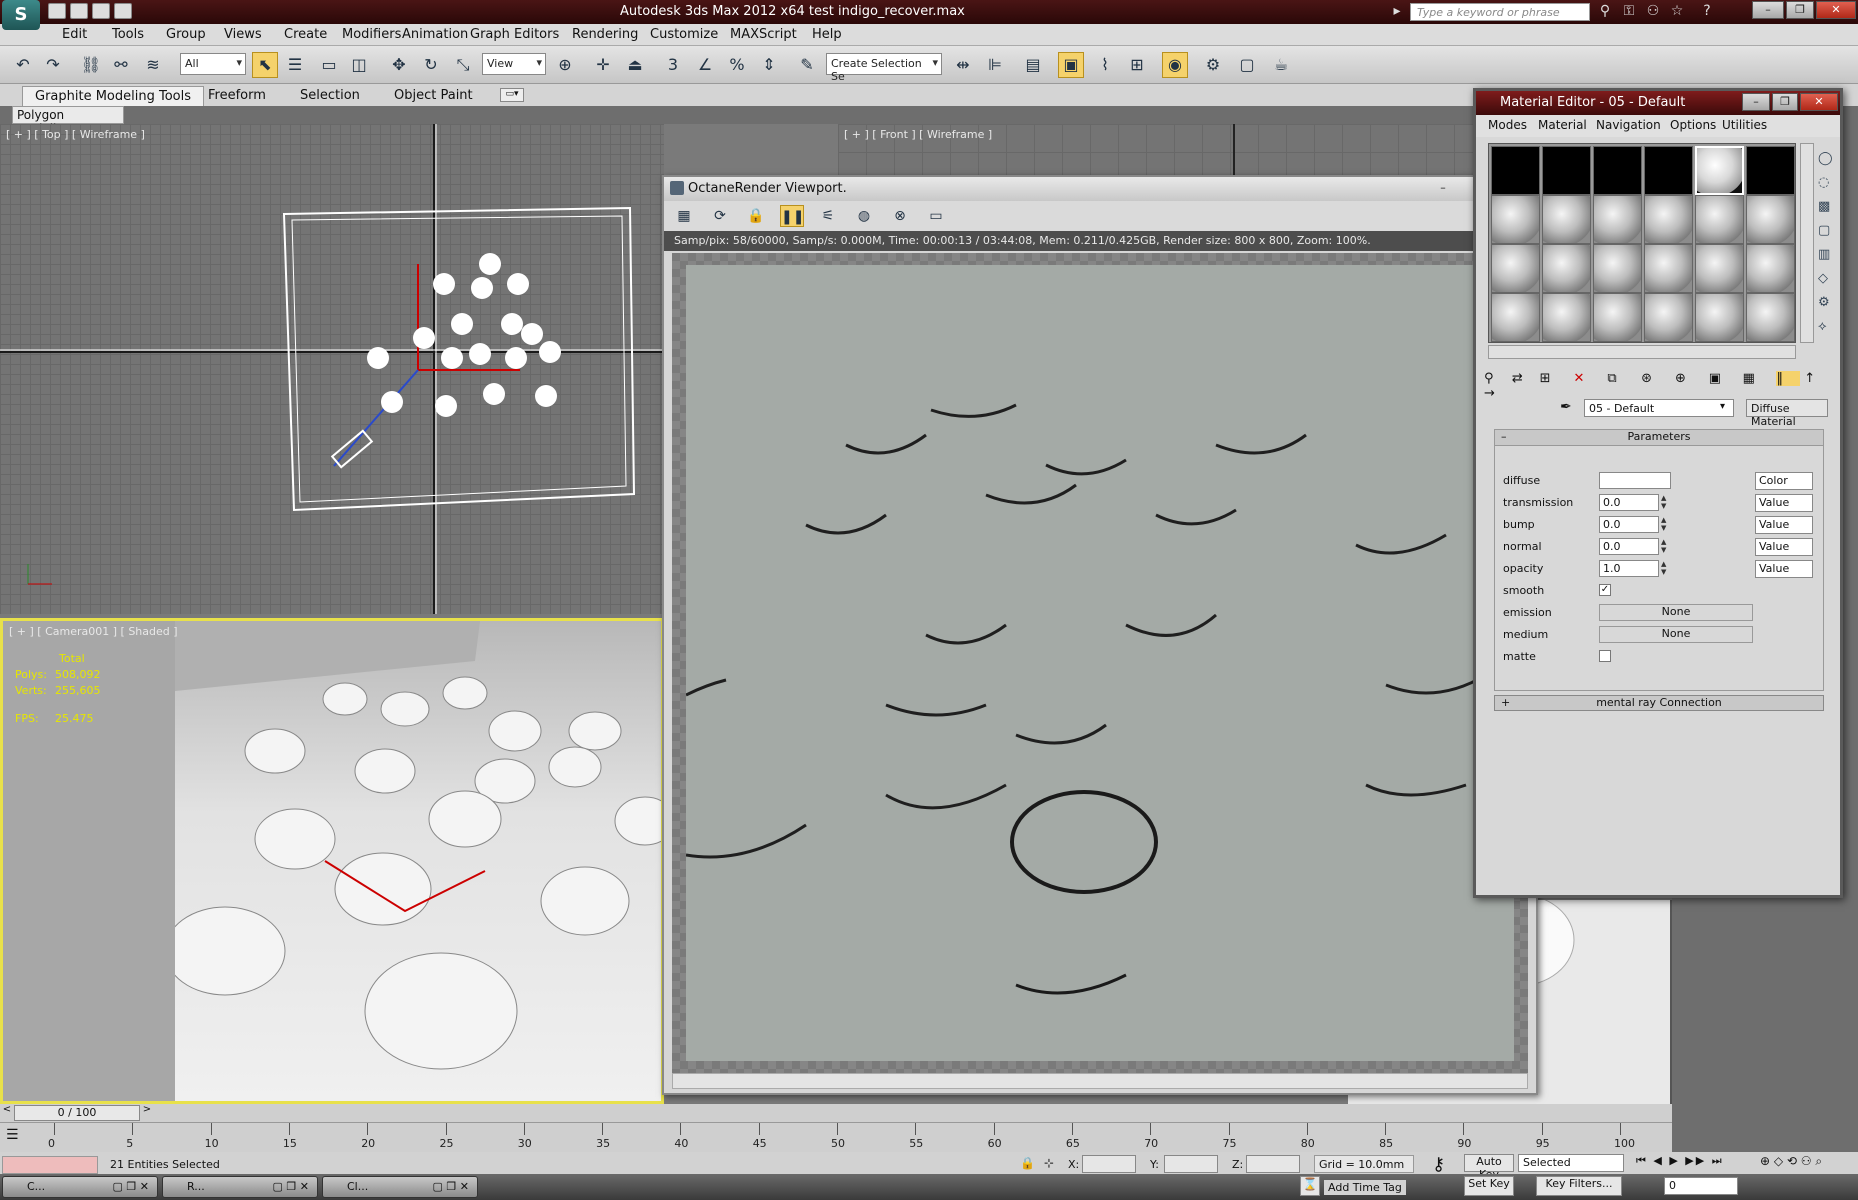 This screenshot has width=1858, height=1200. I want to click on move-icon: ✥, so click(399, 65).